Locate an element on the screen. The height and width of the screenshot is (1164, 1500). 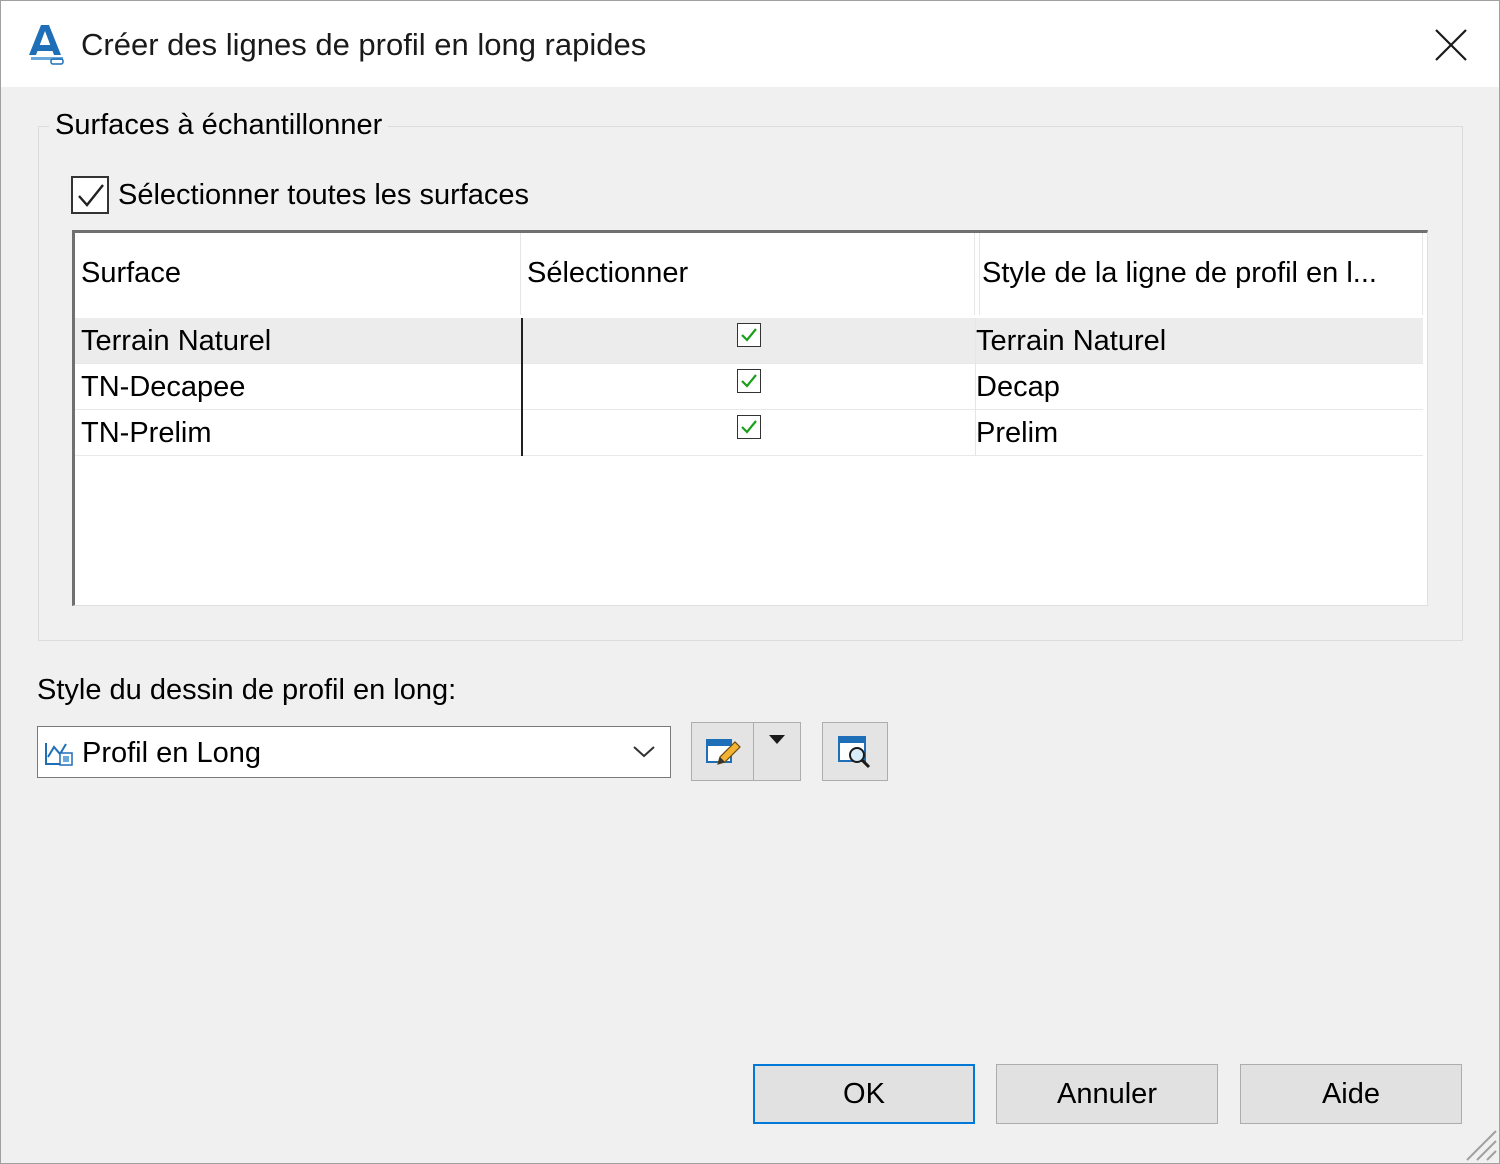
table-row: TN-Prelim Prelim is located at coordinates (749, 433).